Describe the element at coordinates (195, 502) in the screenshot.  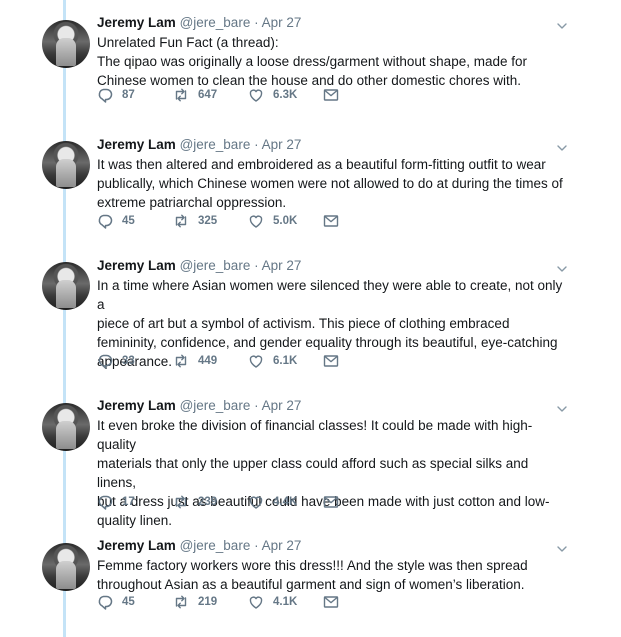
I see `retweet-button: 239` at that location.